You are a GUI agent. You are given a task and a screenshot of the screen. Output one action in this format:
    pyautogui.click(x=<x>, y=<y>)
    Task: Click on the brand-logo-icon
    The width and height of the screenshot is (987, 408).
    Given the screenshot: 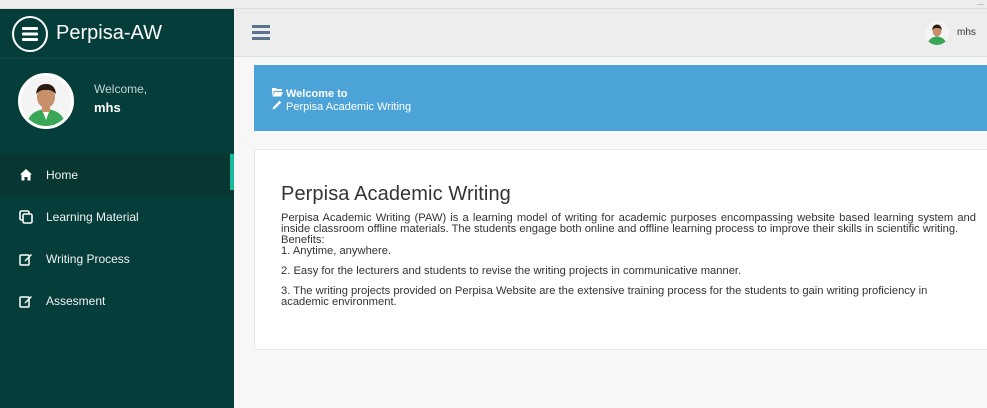 What is the action you would take?
    pyautogui.click(x=30, y=33)
    